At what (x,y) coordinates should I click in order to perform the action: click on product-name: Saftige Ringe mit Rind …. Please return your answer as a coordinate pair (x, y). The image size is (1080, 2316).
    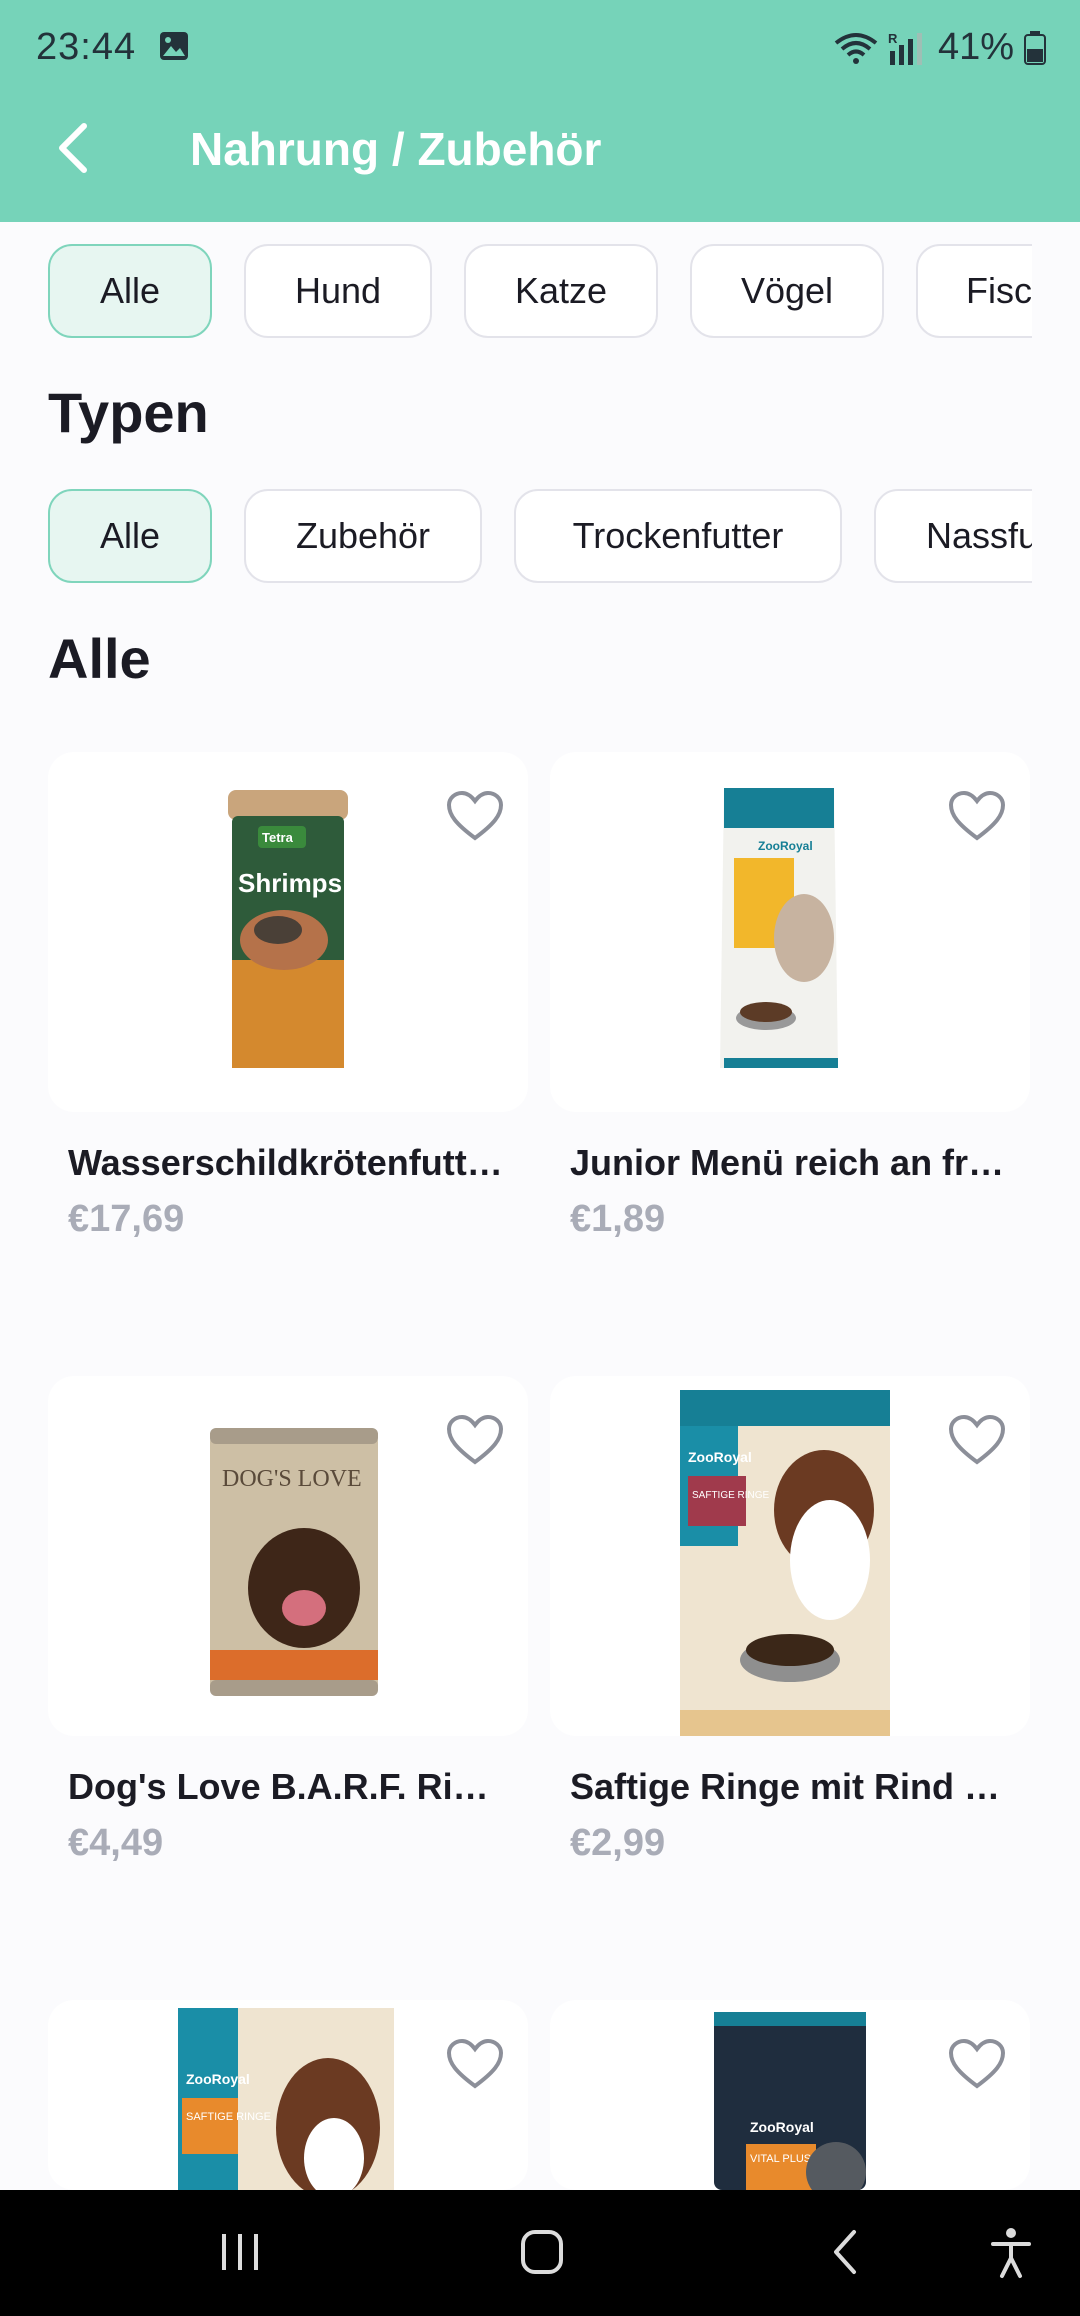
    Looking at the image, I should click on (790, 1787).